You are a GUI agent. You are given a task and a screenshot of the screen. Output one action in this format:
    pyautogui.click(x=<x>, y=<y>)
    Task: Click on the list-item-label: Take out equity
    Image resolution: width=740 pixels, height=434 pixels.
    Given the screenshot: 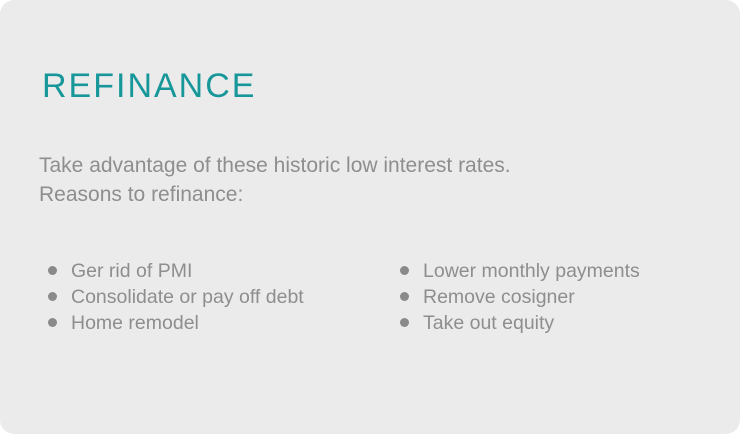 What is the action you would take?
    pyautogui.click(x=489, y=323)
    